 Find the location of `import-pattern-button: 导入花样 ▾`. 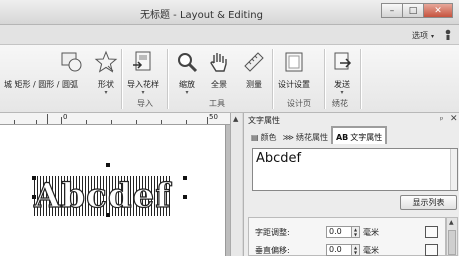

import-pattern-button: 导入花样 ▾ is located at coordinates (143, 72).